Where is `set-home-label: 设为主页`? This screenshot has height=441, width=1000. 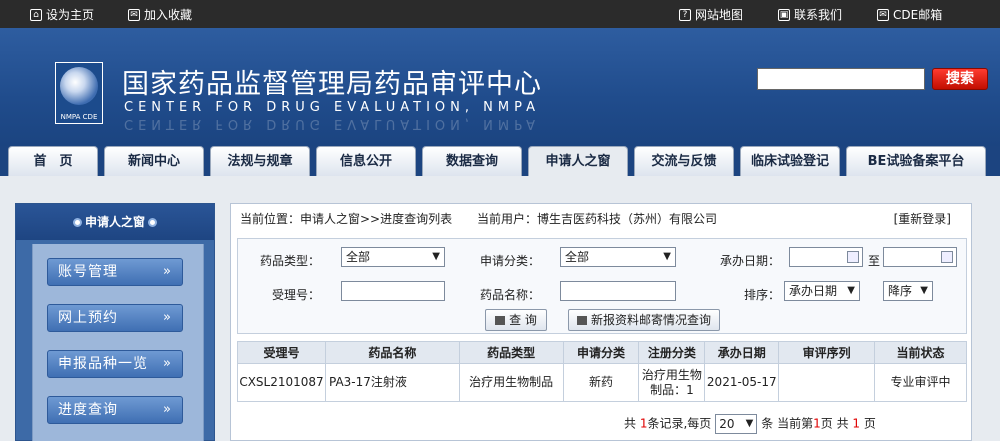
set-home-label: 设为主页 is located at coordinates (70, 15).